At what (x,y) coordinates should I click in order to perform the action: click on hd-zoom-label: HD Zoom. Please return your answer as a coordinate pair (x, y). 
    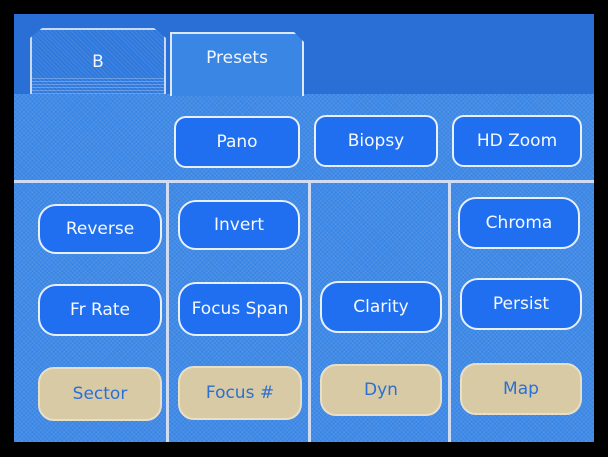
    Looking at the image, I should click on (517, 141).